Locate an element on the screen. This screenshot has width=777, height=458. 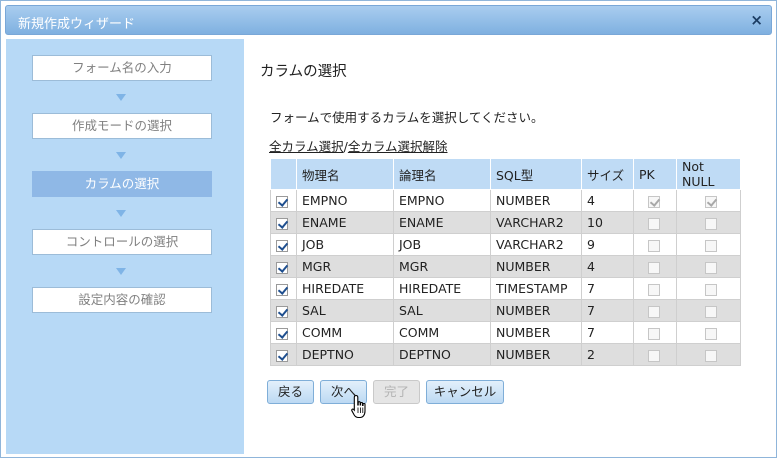
deselect-all-link: 全カラム選択解除 is located at coordinates (398, 146).